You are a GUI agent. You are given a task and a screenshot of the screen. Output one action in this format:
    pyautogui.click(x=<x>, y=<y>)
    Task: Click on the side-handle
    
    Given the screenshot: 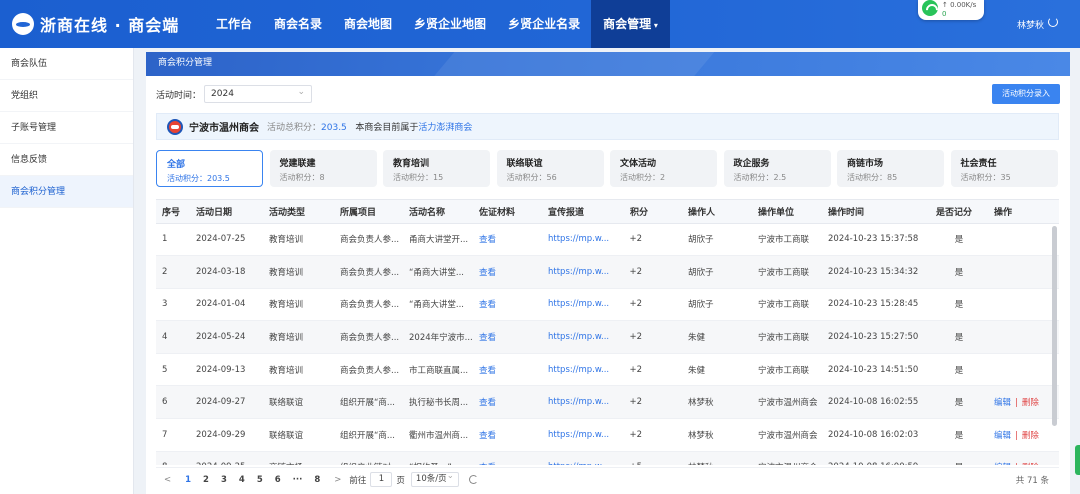 What is the action you would take?
    pyautogui.click(x=1077, y=460)
    